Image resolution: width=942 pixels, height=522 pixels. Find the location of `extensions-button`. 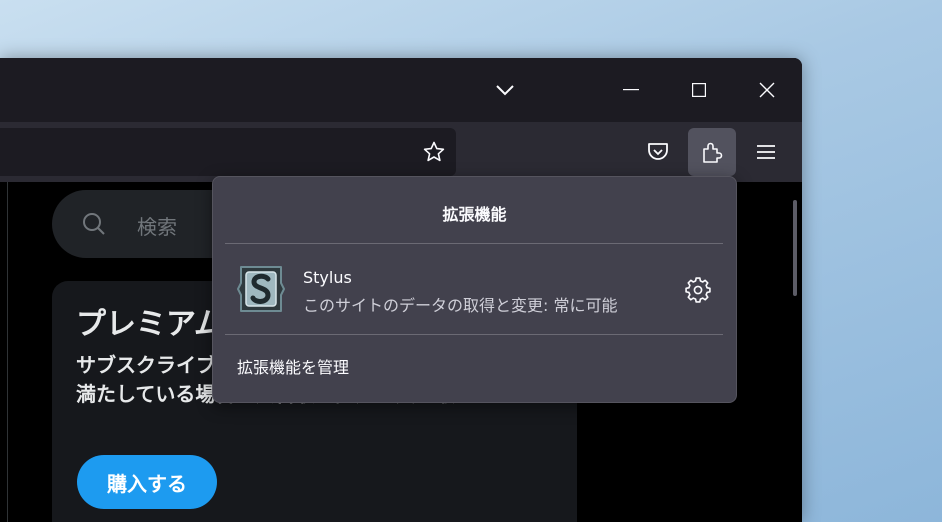

extensions-button is located at coordinates (712, 152).